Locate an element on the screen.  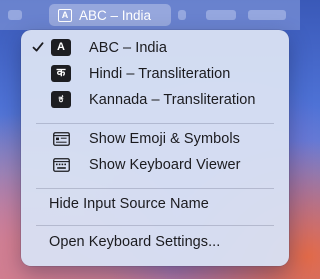
menu-item-show-emoji-symbols: Show Emoji & Symbols is located at coordinates (155, 139).